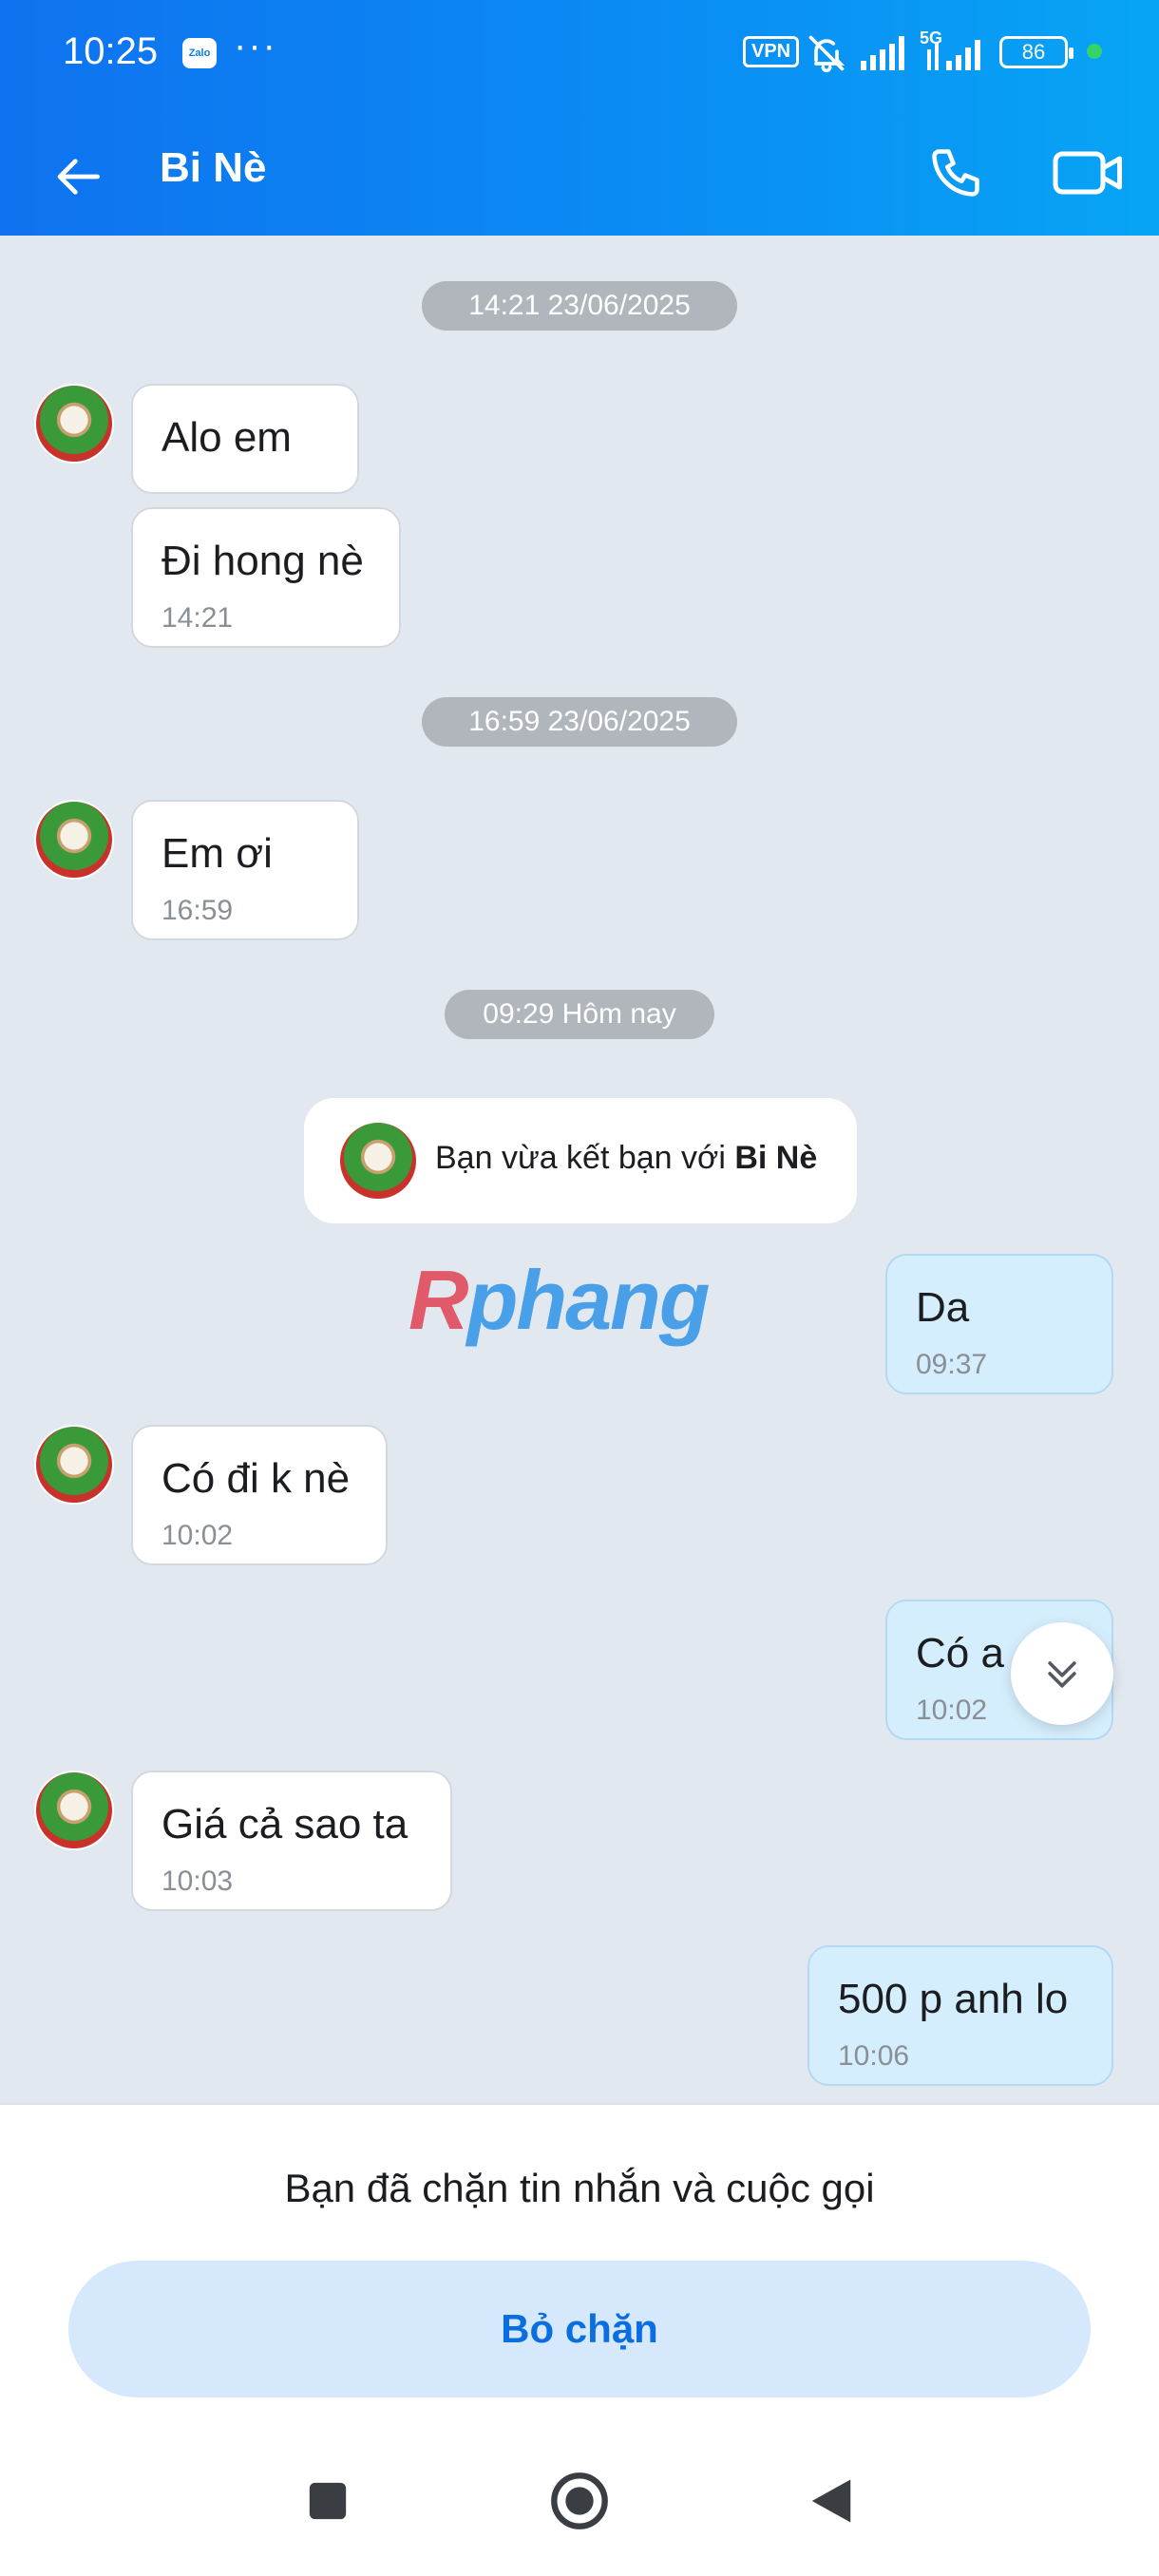 This screenshot has height=2576, width=1159. I want to click on message-text: Đi hong nè, so click(263, 561).